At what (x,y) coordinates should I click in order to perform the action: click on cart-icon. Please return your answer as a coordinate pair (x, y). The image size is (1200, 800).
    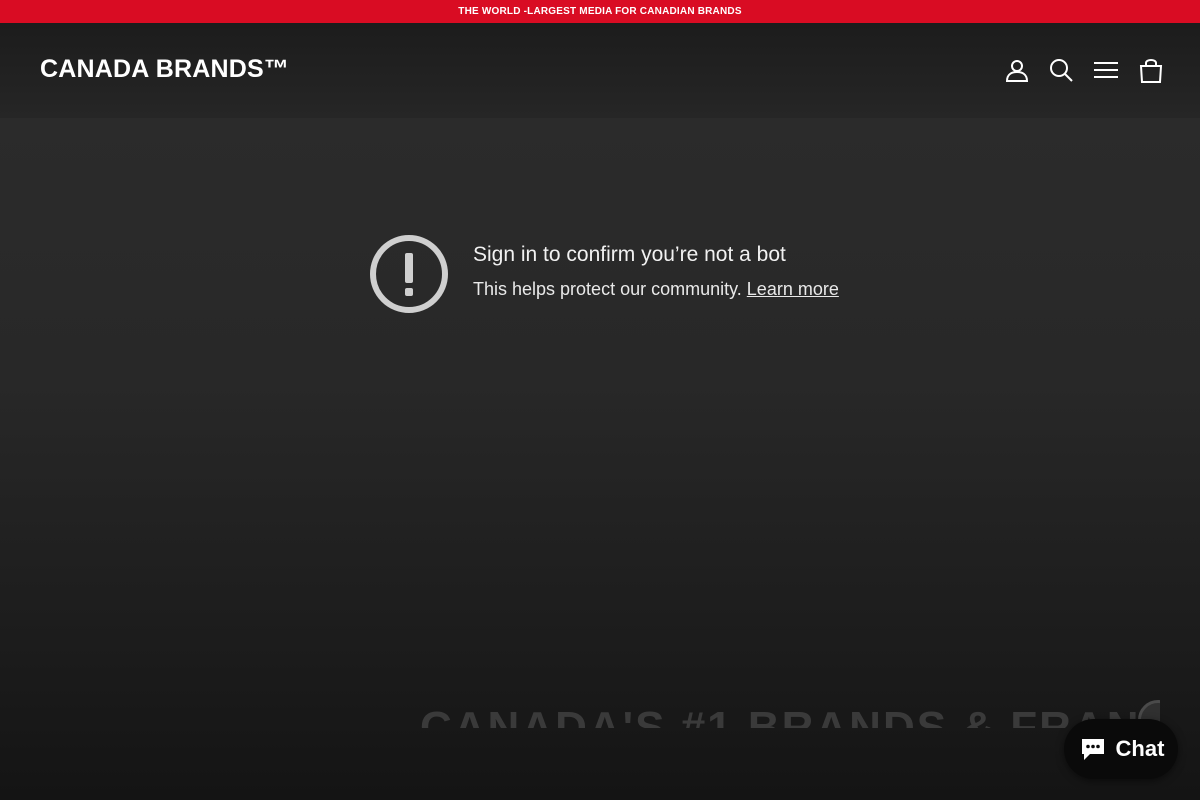
    Looking at the image, I should click on (1151, 70).